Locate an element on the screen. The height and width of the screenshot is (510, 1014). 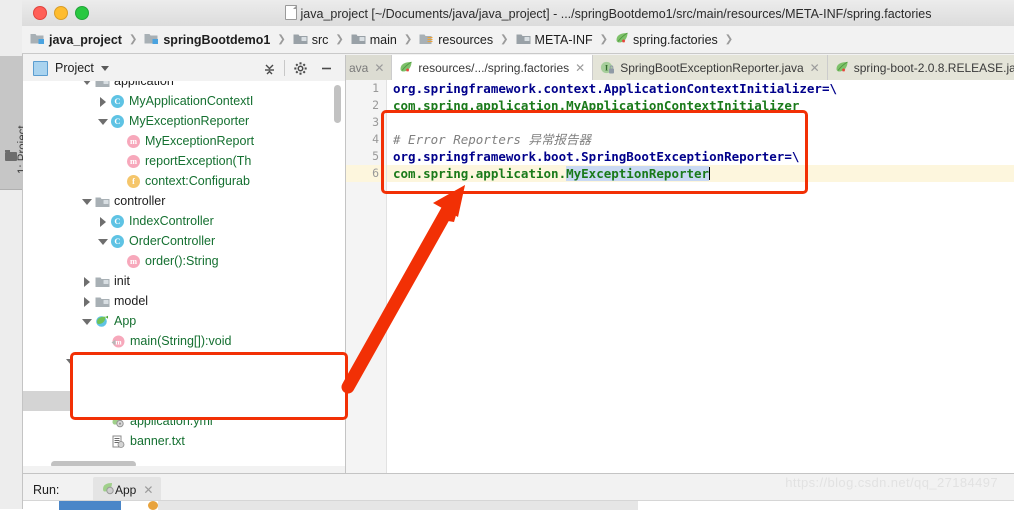
editor-tab-label: SpringBootExceptionReporter.java is located at coordinates (712, 67).